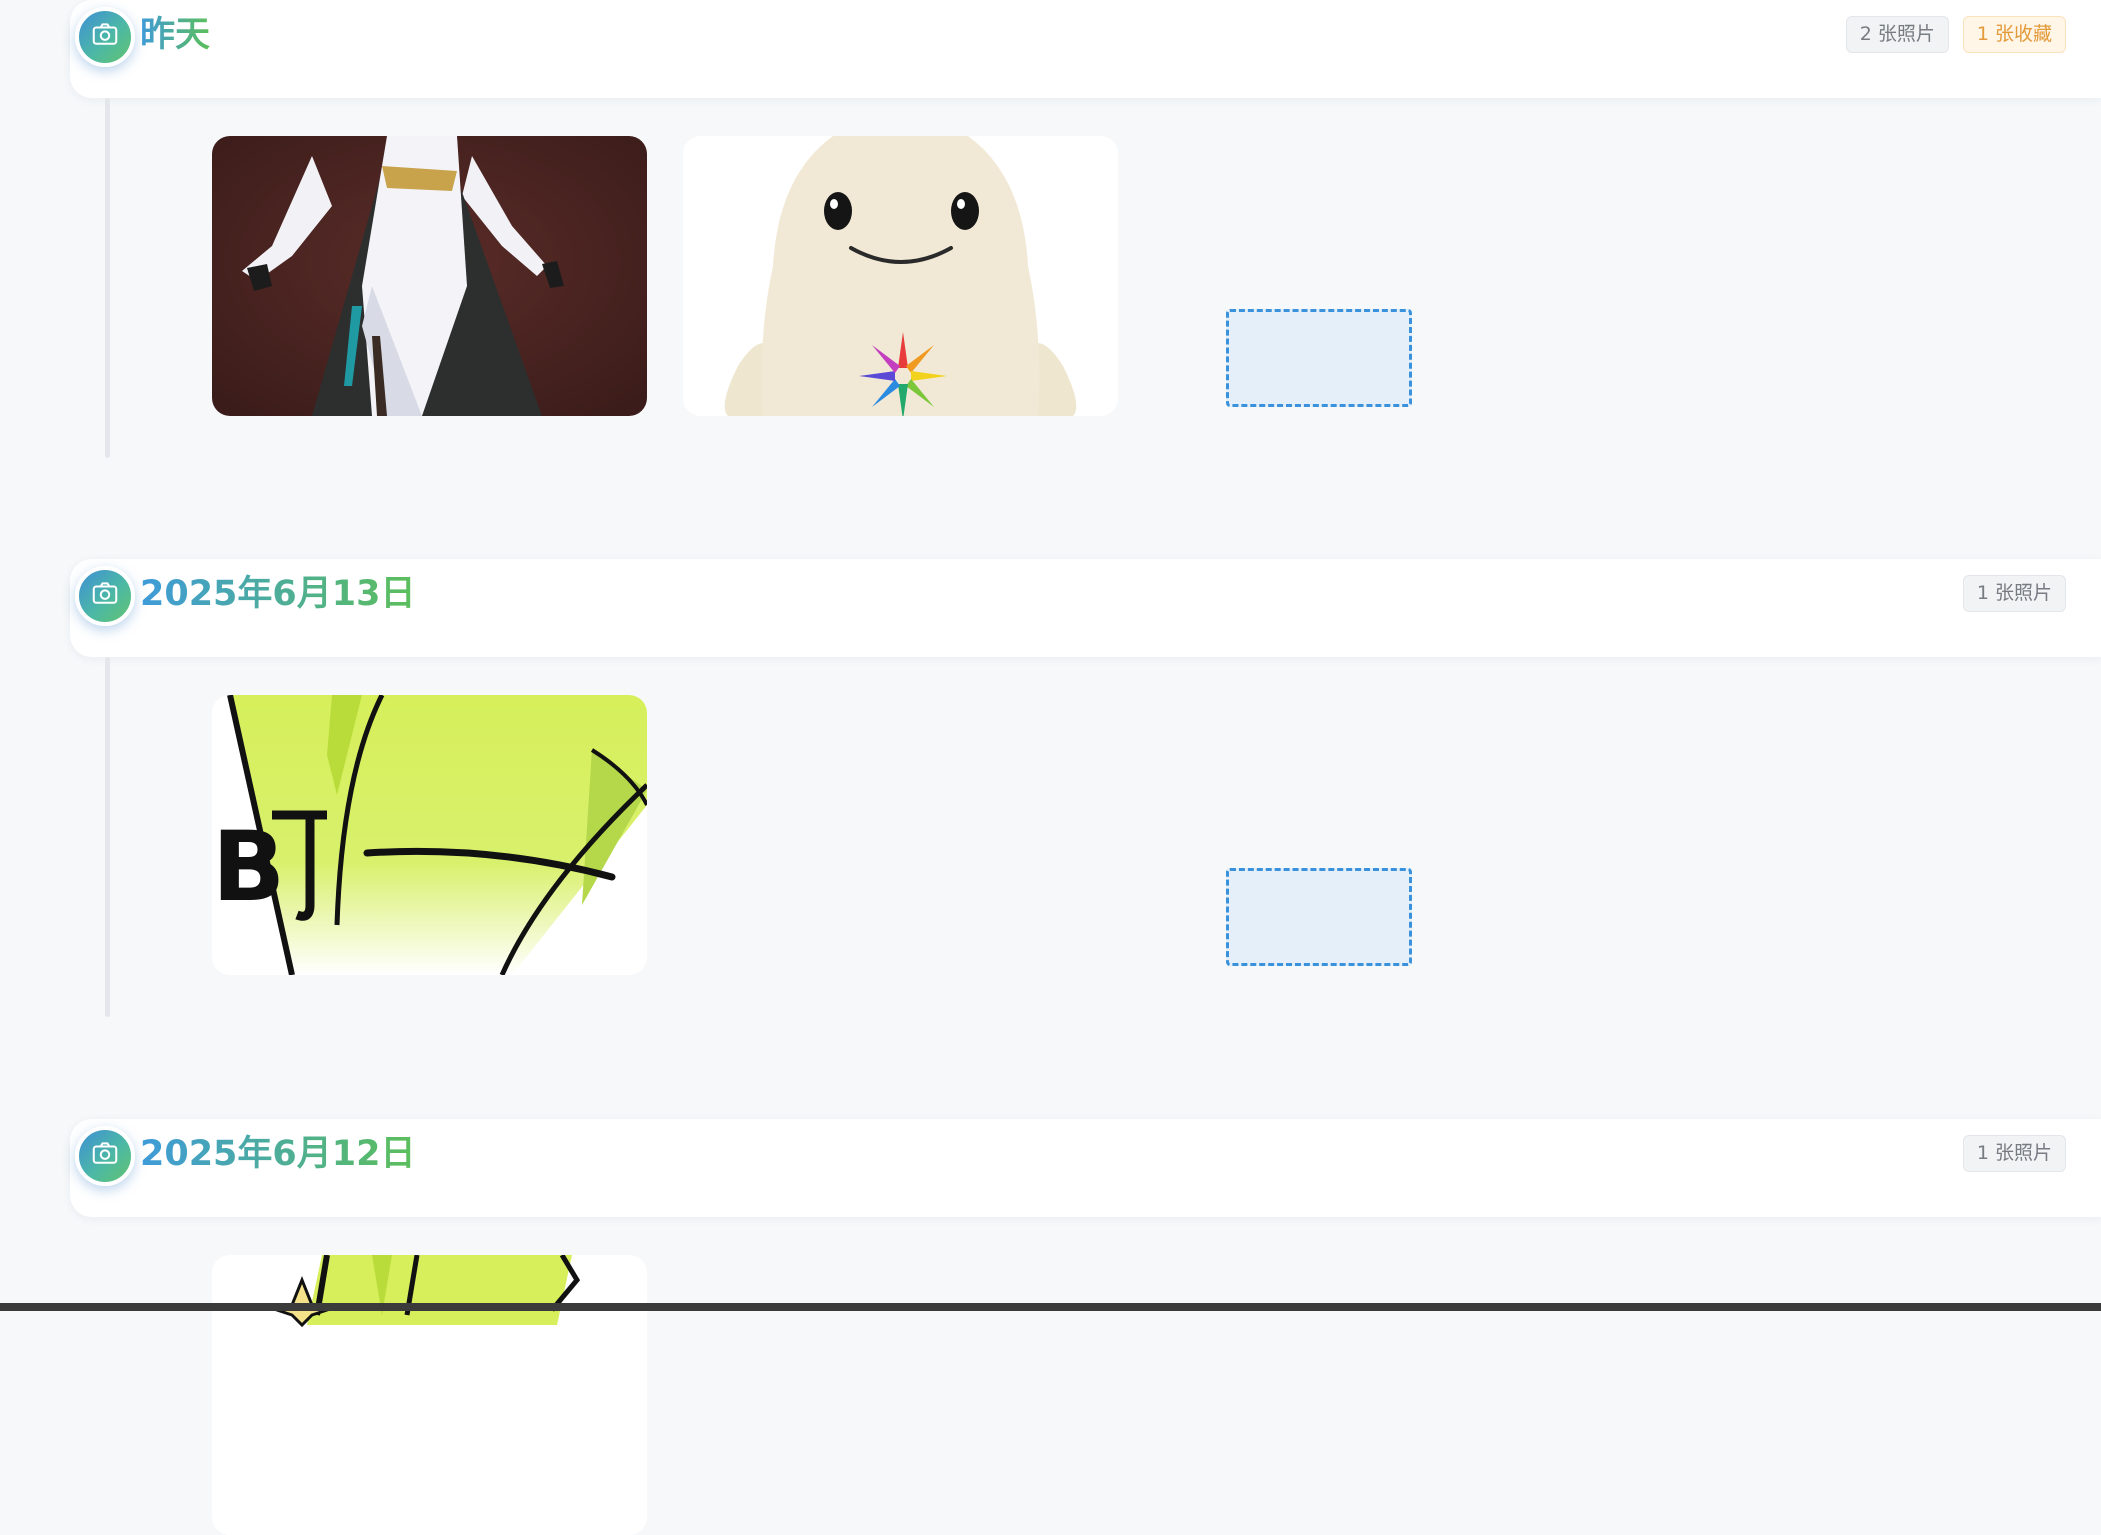 The image size is (2101, 1535). I want to click on bottom-scroll-bar, so click(1050, 1307).